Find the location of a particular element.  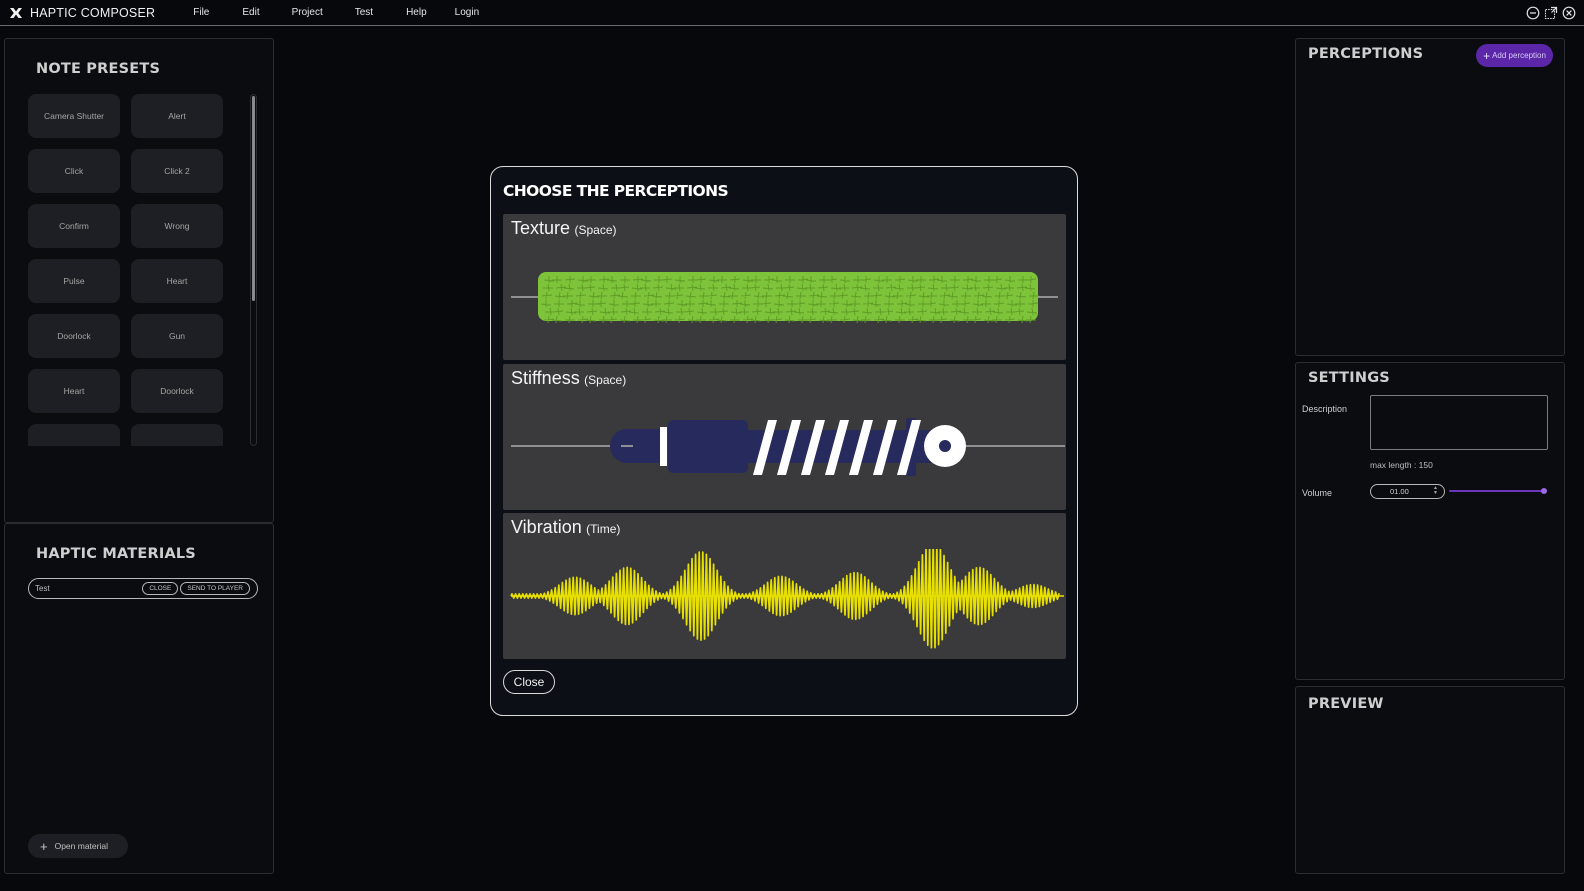

open-material-label: Open material is located at coordinates (81, 846).